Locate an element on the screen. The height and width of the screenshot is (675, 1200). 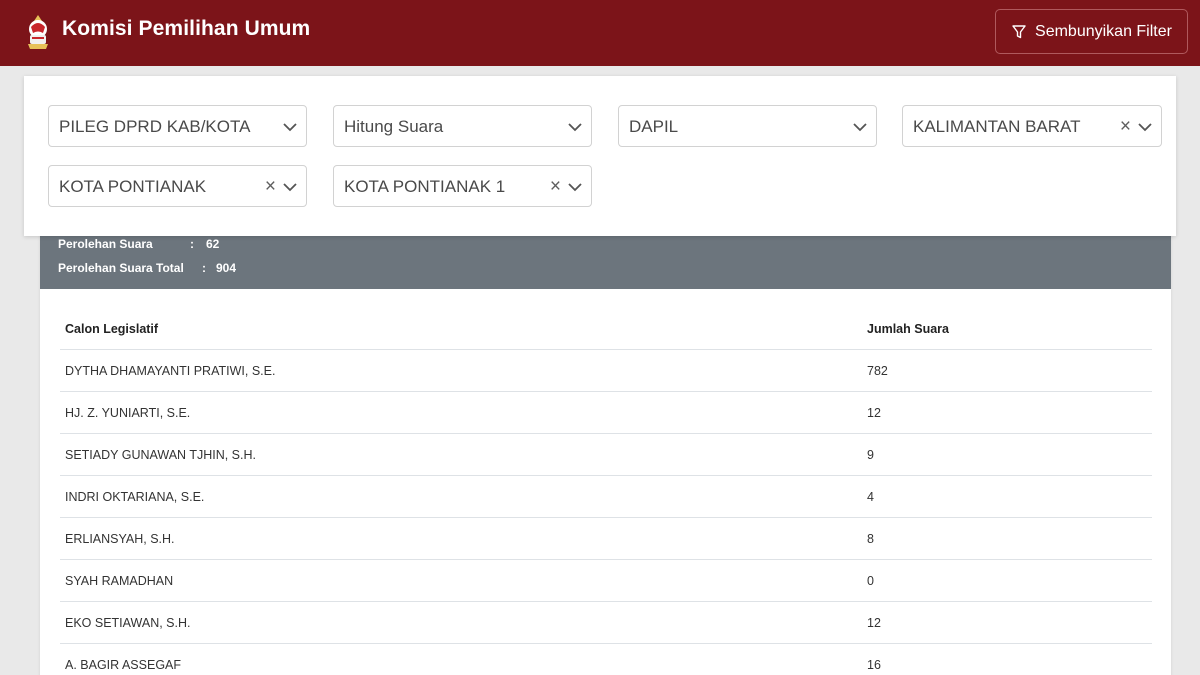
hide-filter-label: Sembunyikan Filter is located at coordinates (1103, 31).